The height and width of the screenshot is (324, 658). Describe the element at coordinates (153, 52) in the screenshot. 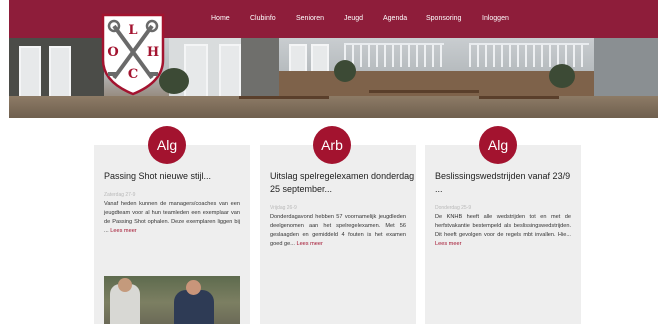

I see `logo-letter: H` at that location.